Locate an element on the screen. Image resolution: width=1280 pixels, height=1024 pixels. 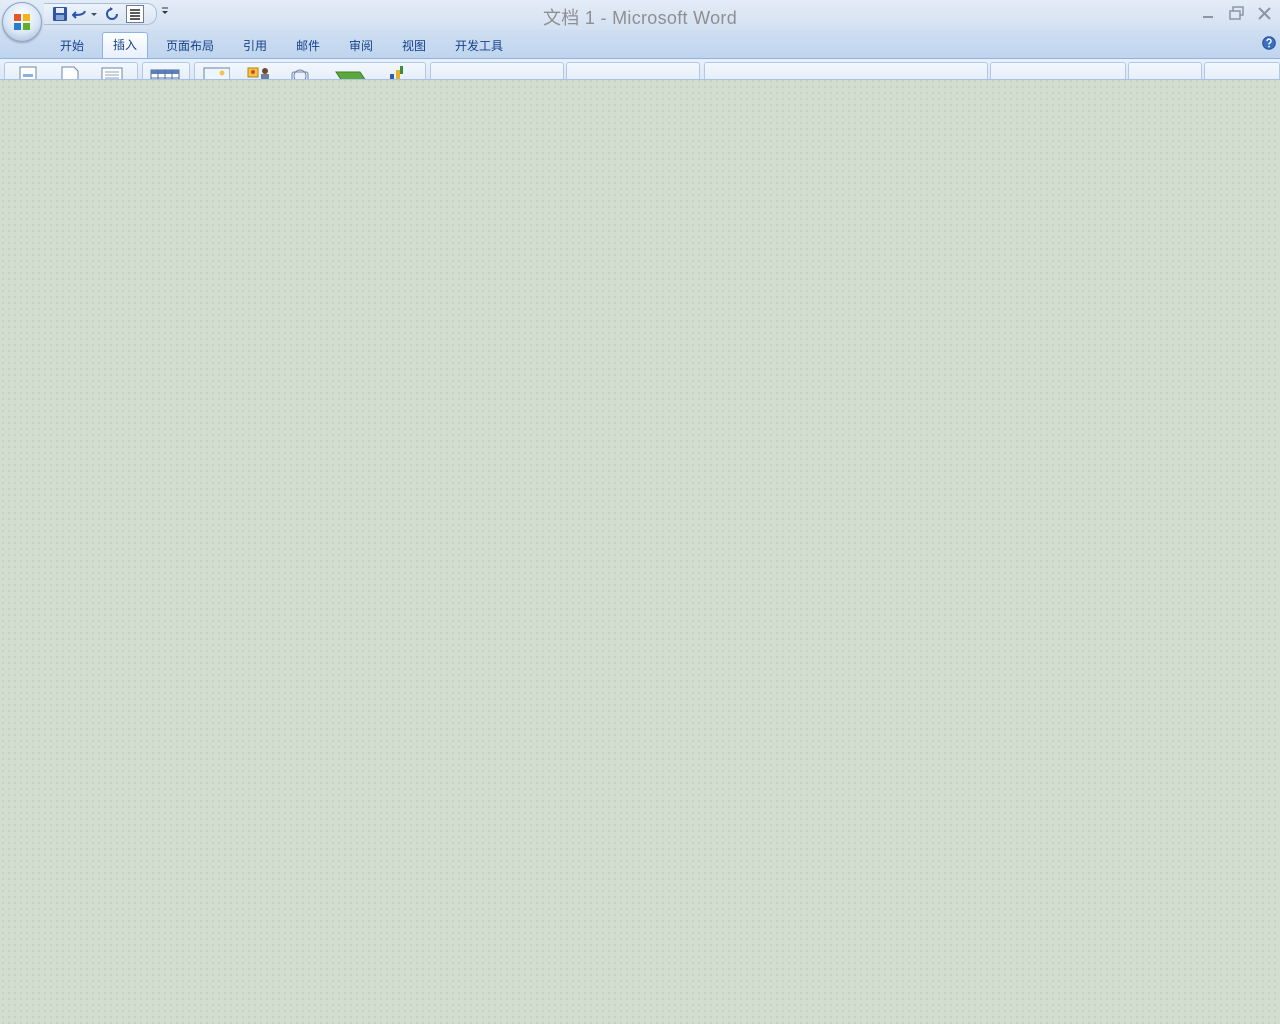
tab-view: 视图 is located at coordinates (414, 45).